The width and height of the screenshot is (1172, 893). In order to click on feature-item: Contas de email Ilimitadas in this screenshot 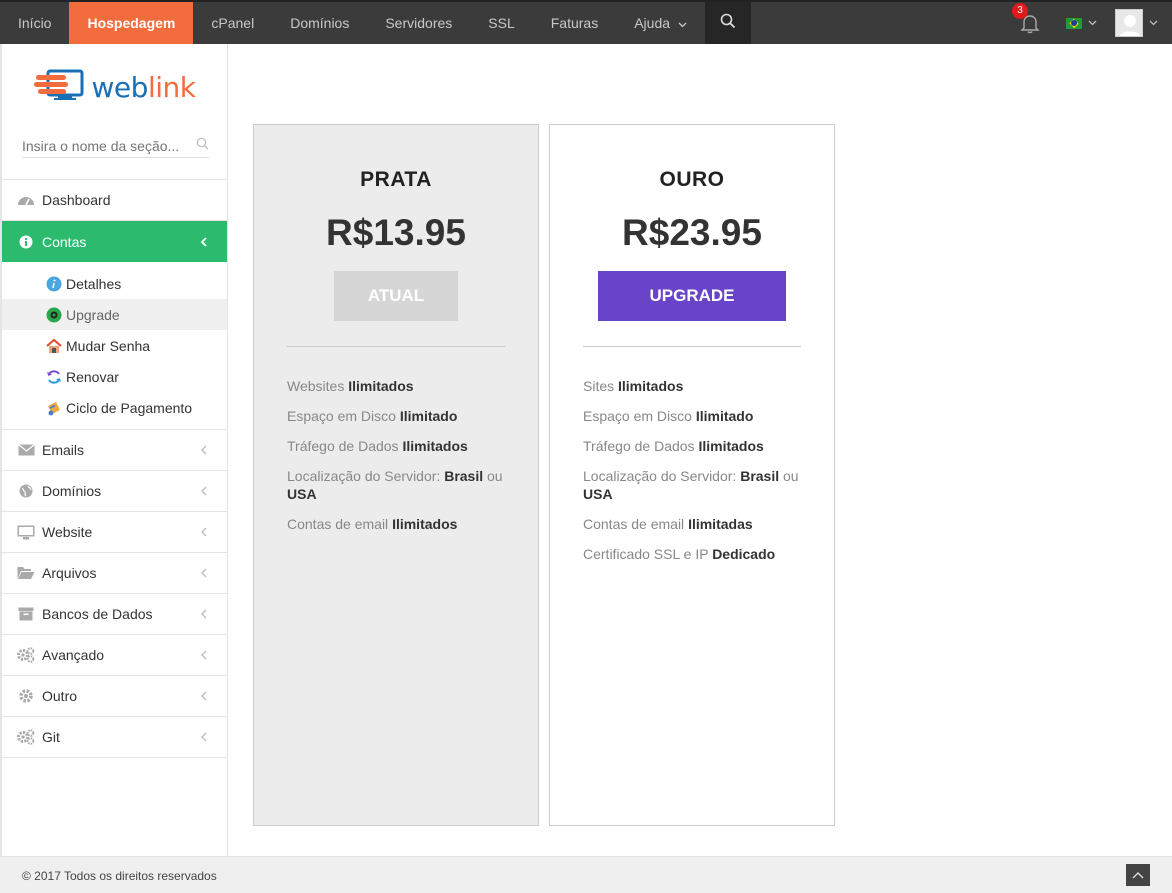, I will do `click(692, 524)`.